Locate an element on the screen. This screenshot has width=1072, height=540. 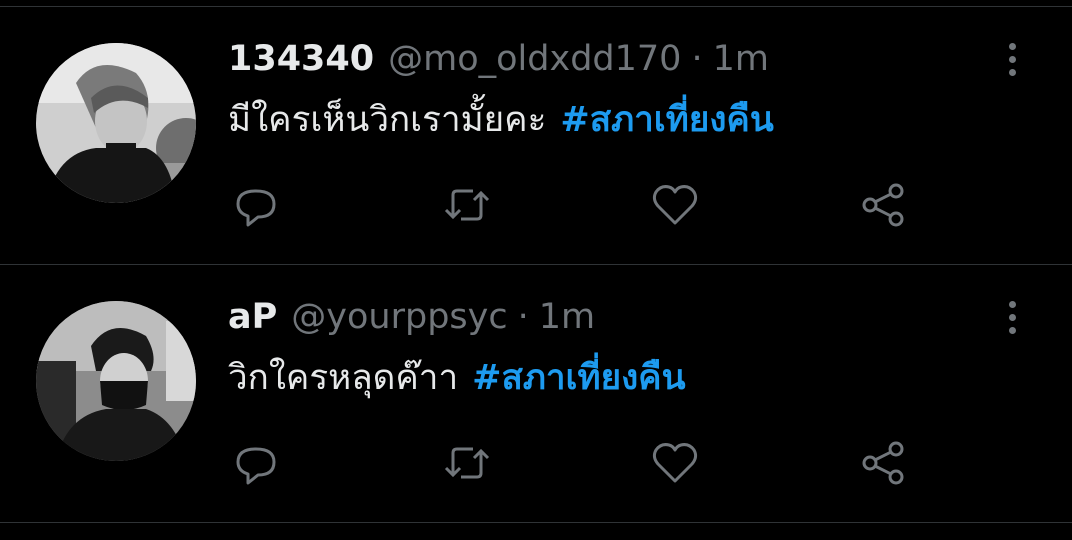
handle: @mo_oldxdd170 is located at coordinates (534, 59).